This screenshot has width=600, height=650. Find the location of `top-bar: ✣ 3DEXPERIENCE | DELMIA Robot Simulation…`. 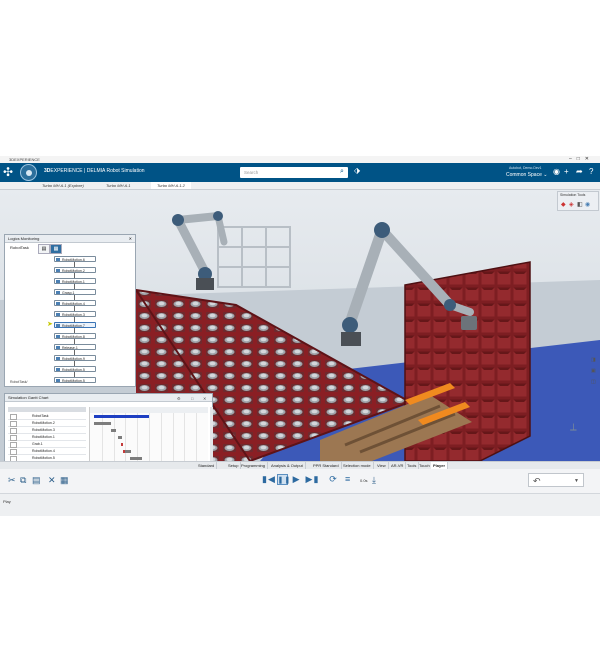

top-bar: ✣ 3DEXPERIENCE | DELMIA Robot Simulation… is located at coordinates (300, 172).